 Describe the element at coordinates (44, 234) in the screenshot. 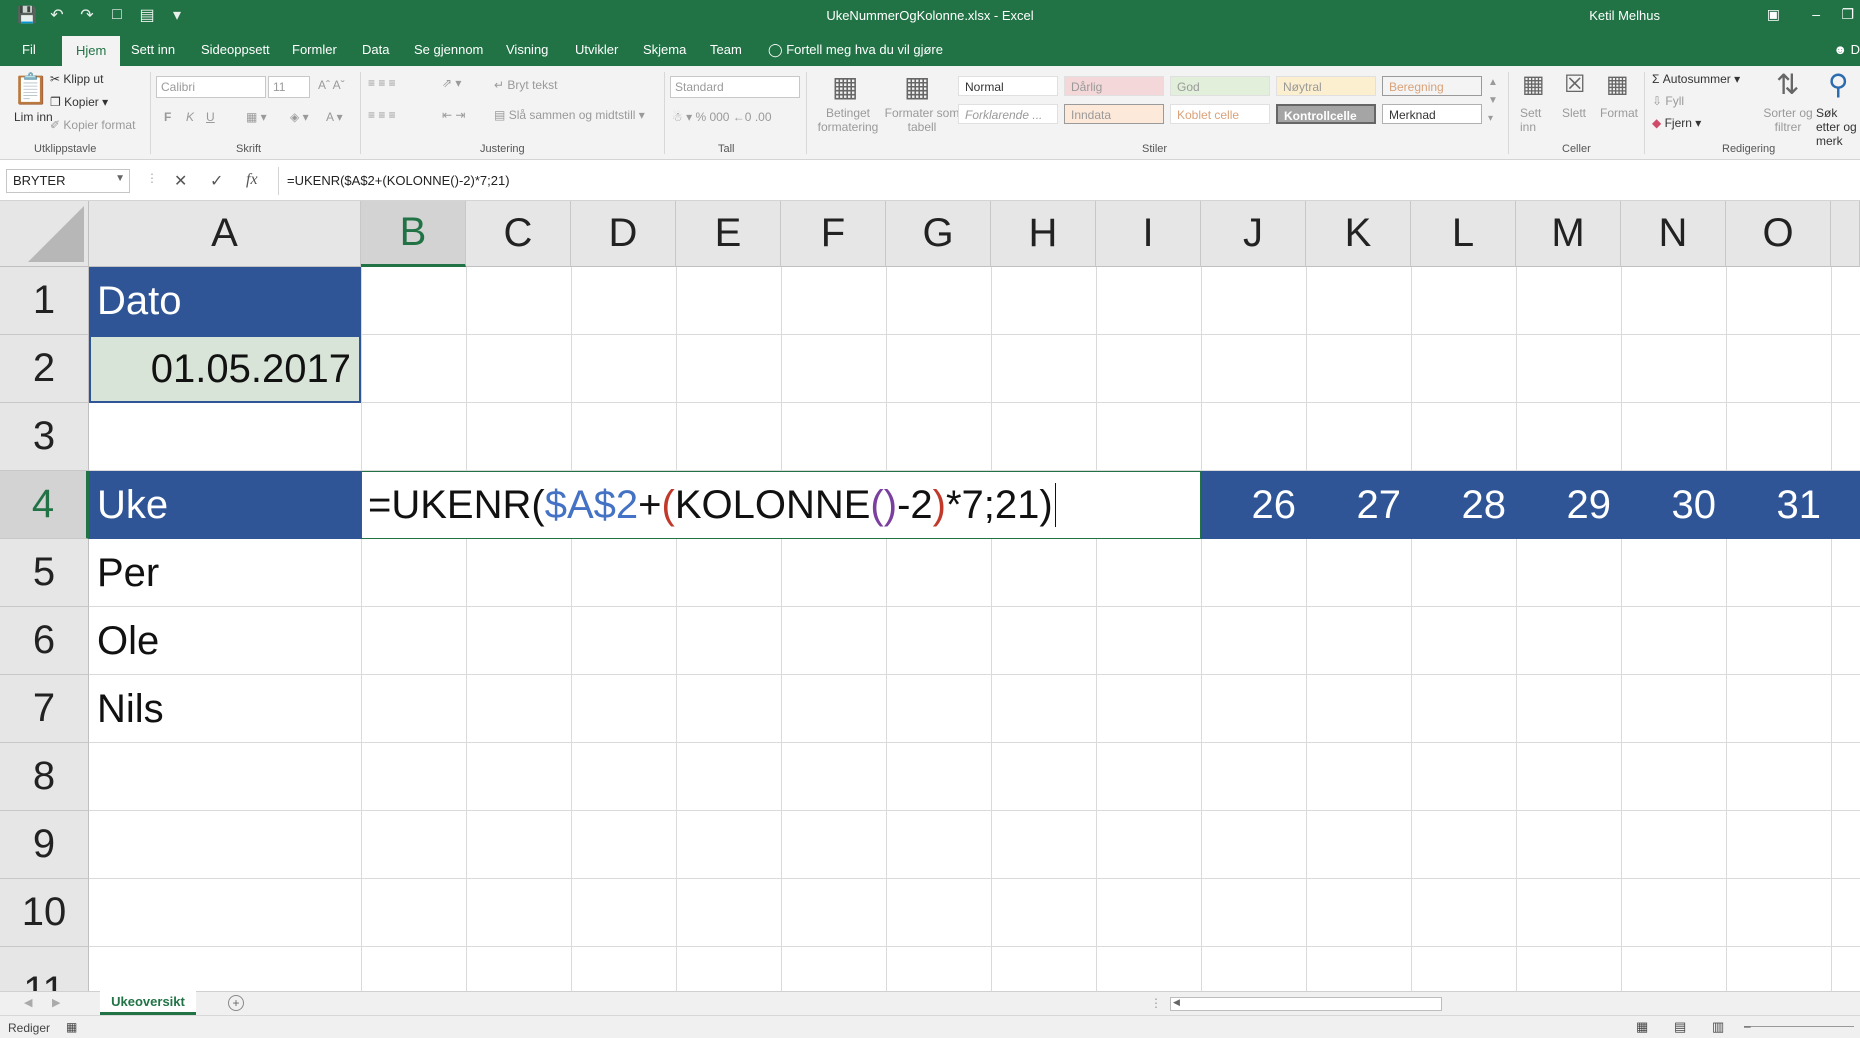

I see `select-all-corner` at that location.